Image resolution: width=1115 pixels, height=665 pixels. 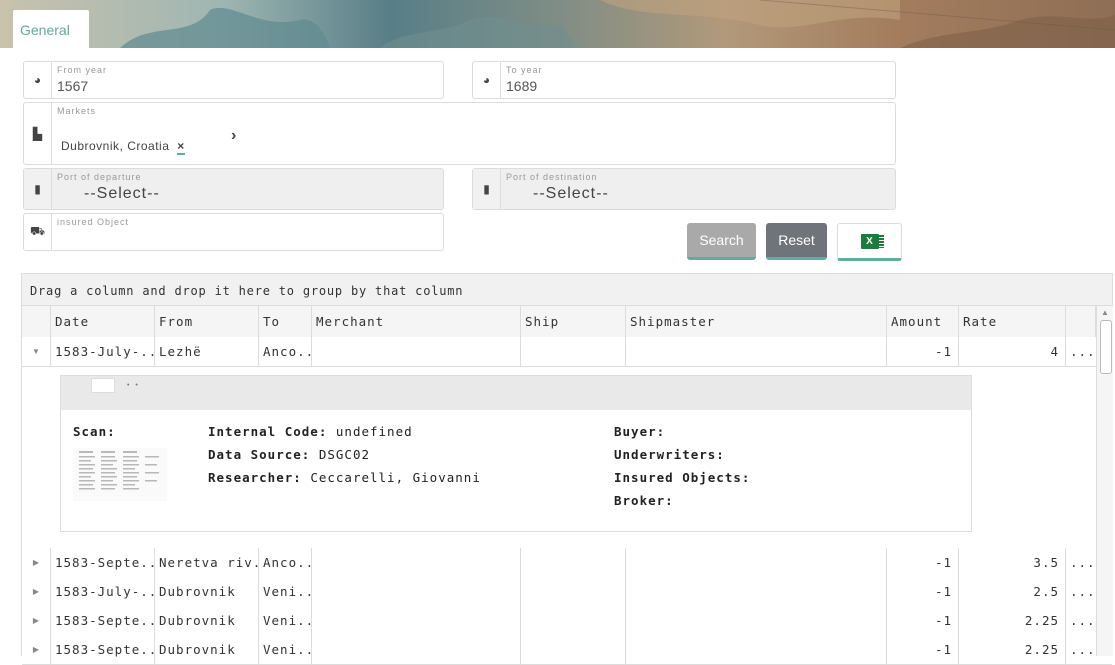 I want to click on column-header-ship: Ship, so click(x=572, y=321).